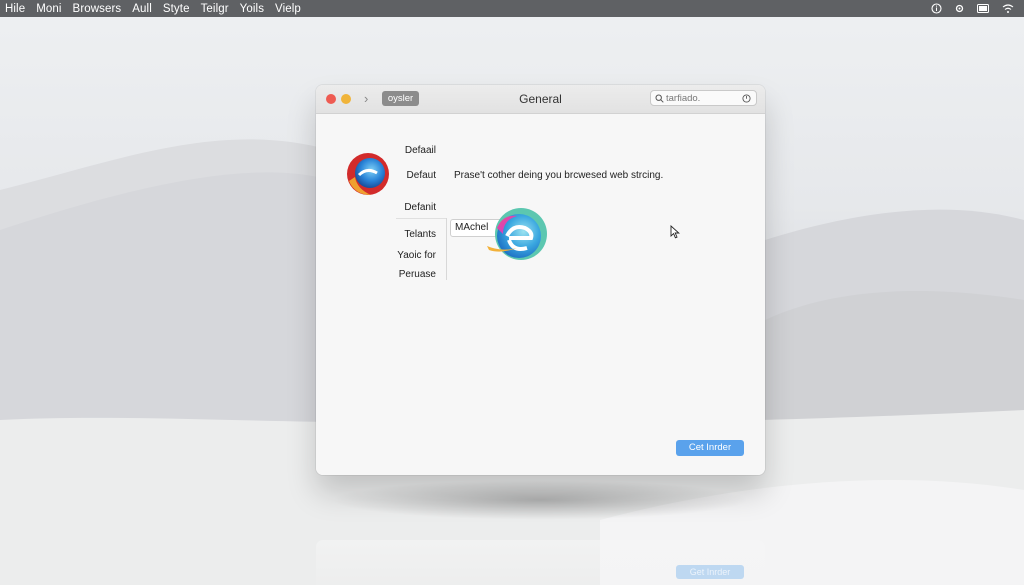  What do you see at coordinates (1008, 8) in the screenshot?
I see `wifi-icon` at bounding box center [1008, 8].